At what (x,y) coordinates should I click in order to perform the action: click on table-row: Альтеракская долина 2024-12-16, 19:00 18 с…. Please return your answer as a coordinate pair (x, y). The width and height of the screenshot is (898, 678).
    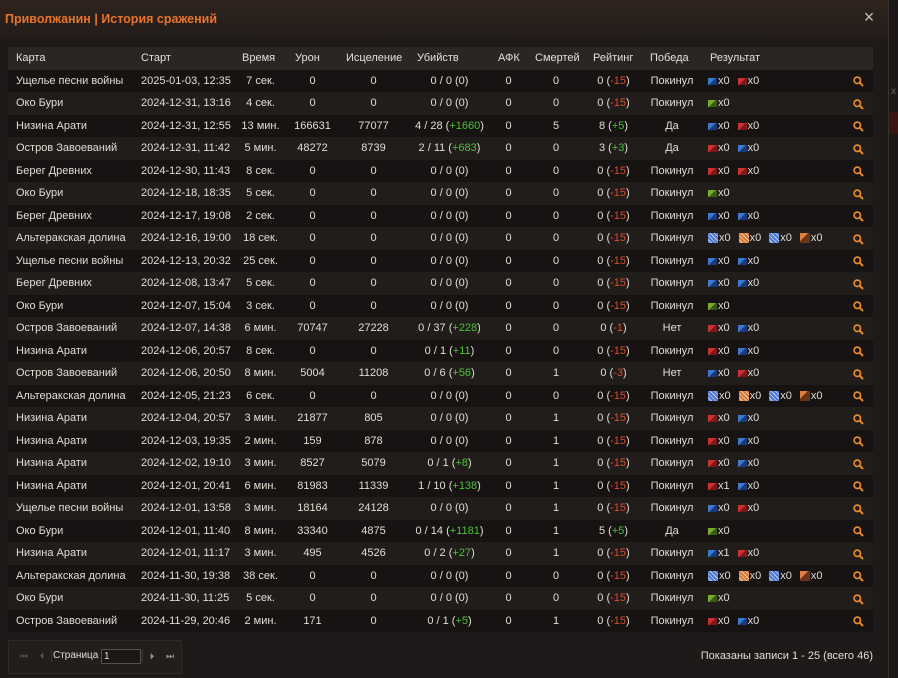
    Looking at the image, I should click on (440, 238).